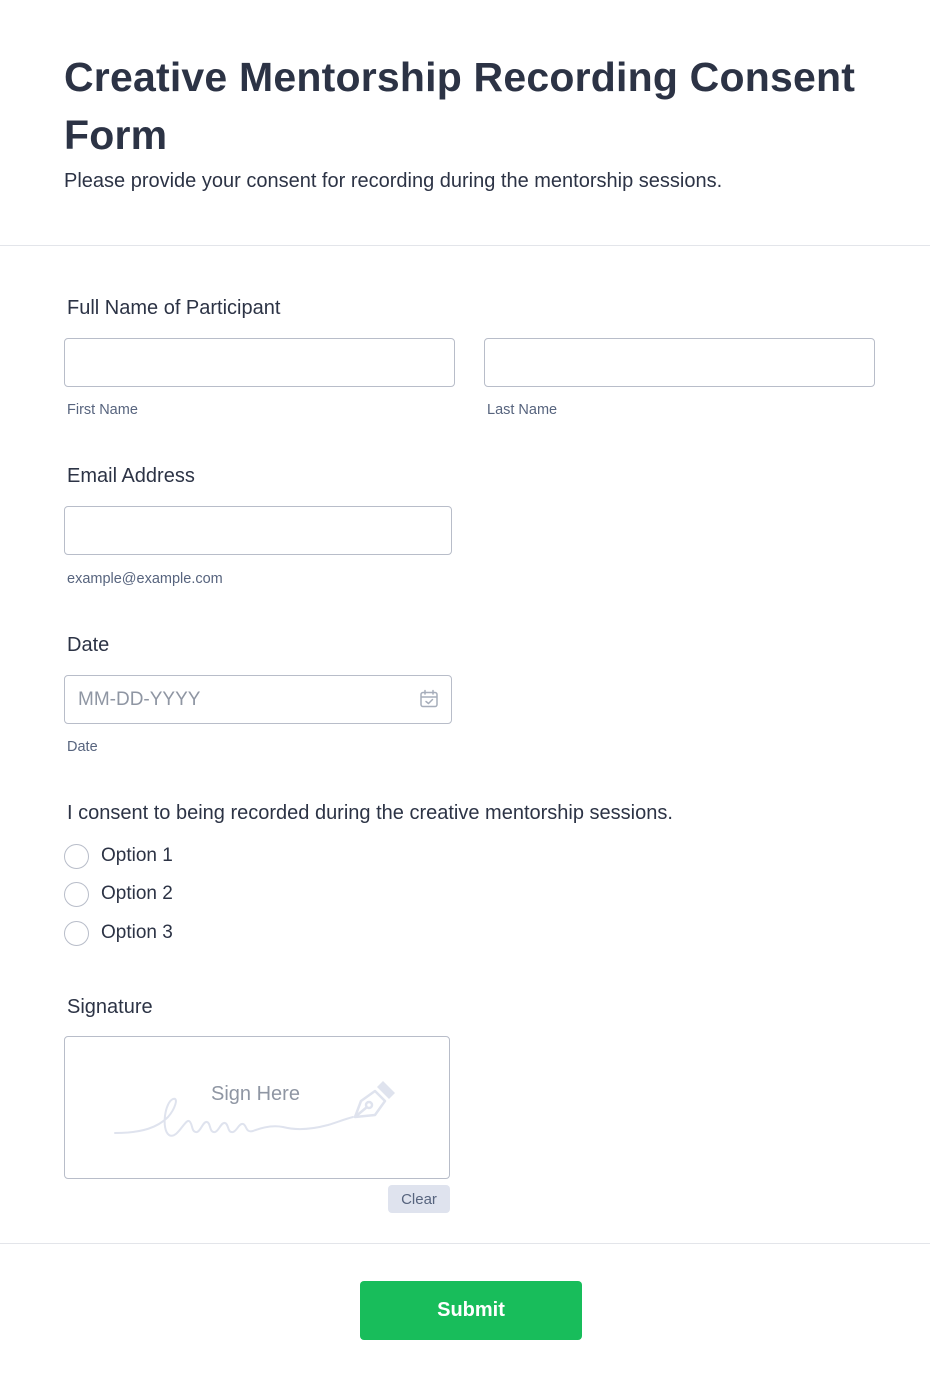  Describe the element at coordinates (257, 1107) in the screenshot. I see `signature-pad: Sign Here` at that location.